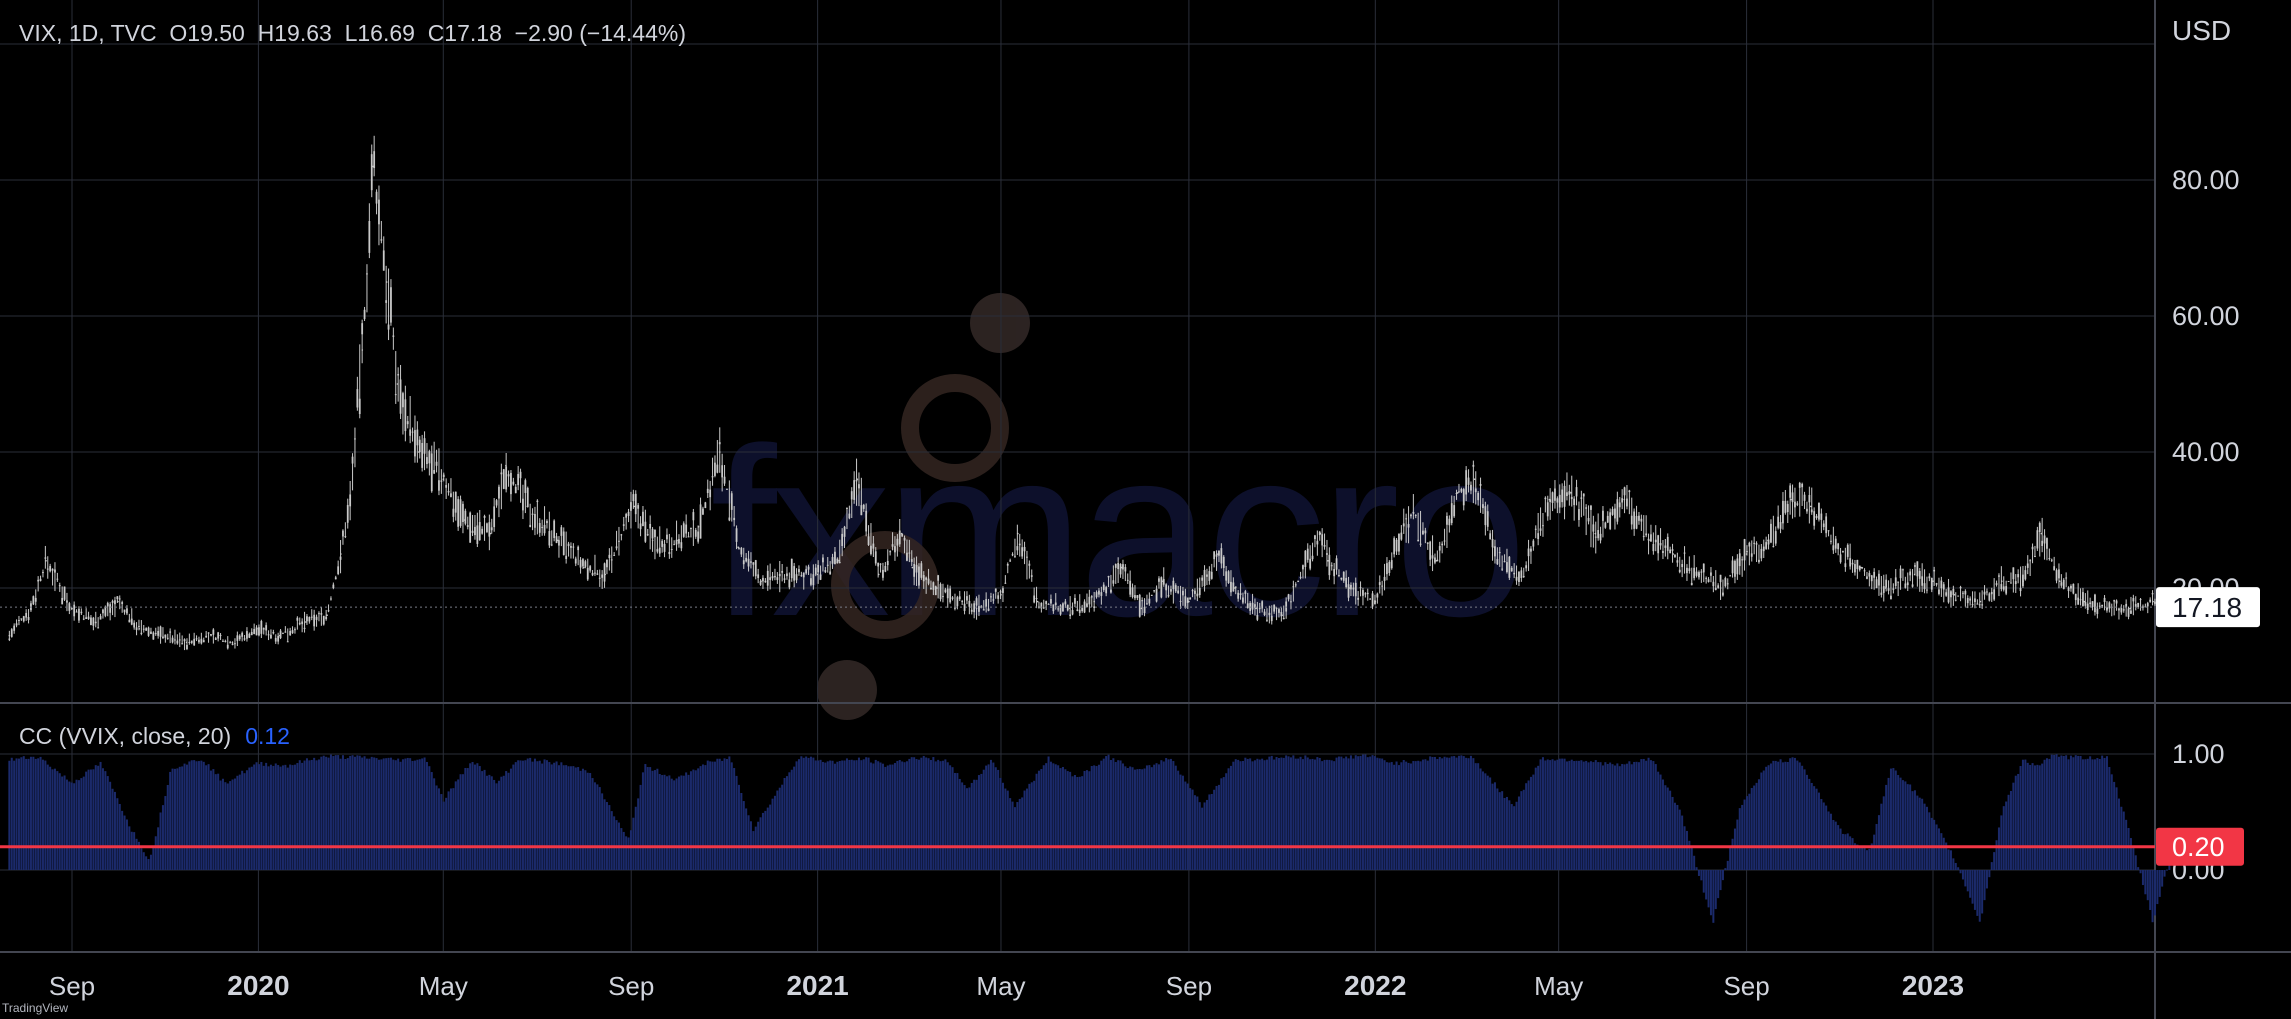 The width and height of the screenshot is (2291, 1019). I want to click on time-axis-tick-label: May, so click(1558, 986).